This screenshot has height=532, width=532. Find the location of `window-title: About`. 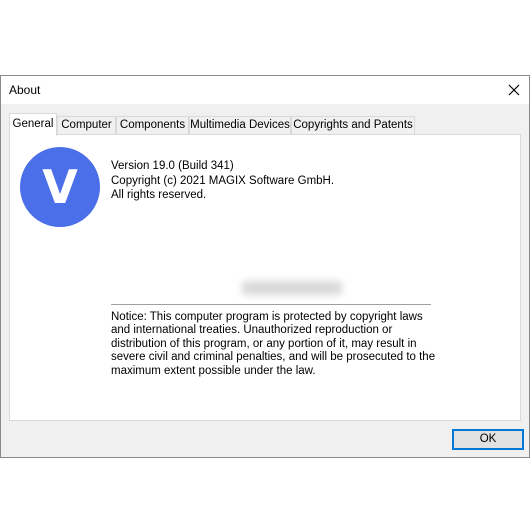

window-title: About is located at coordinates (25, 90).